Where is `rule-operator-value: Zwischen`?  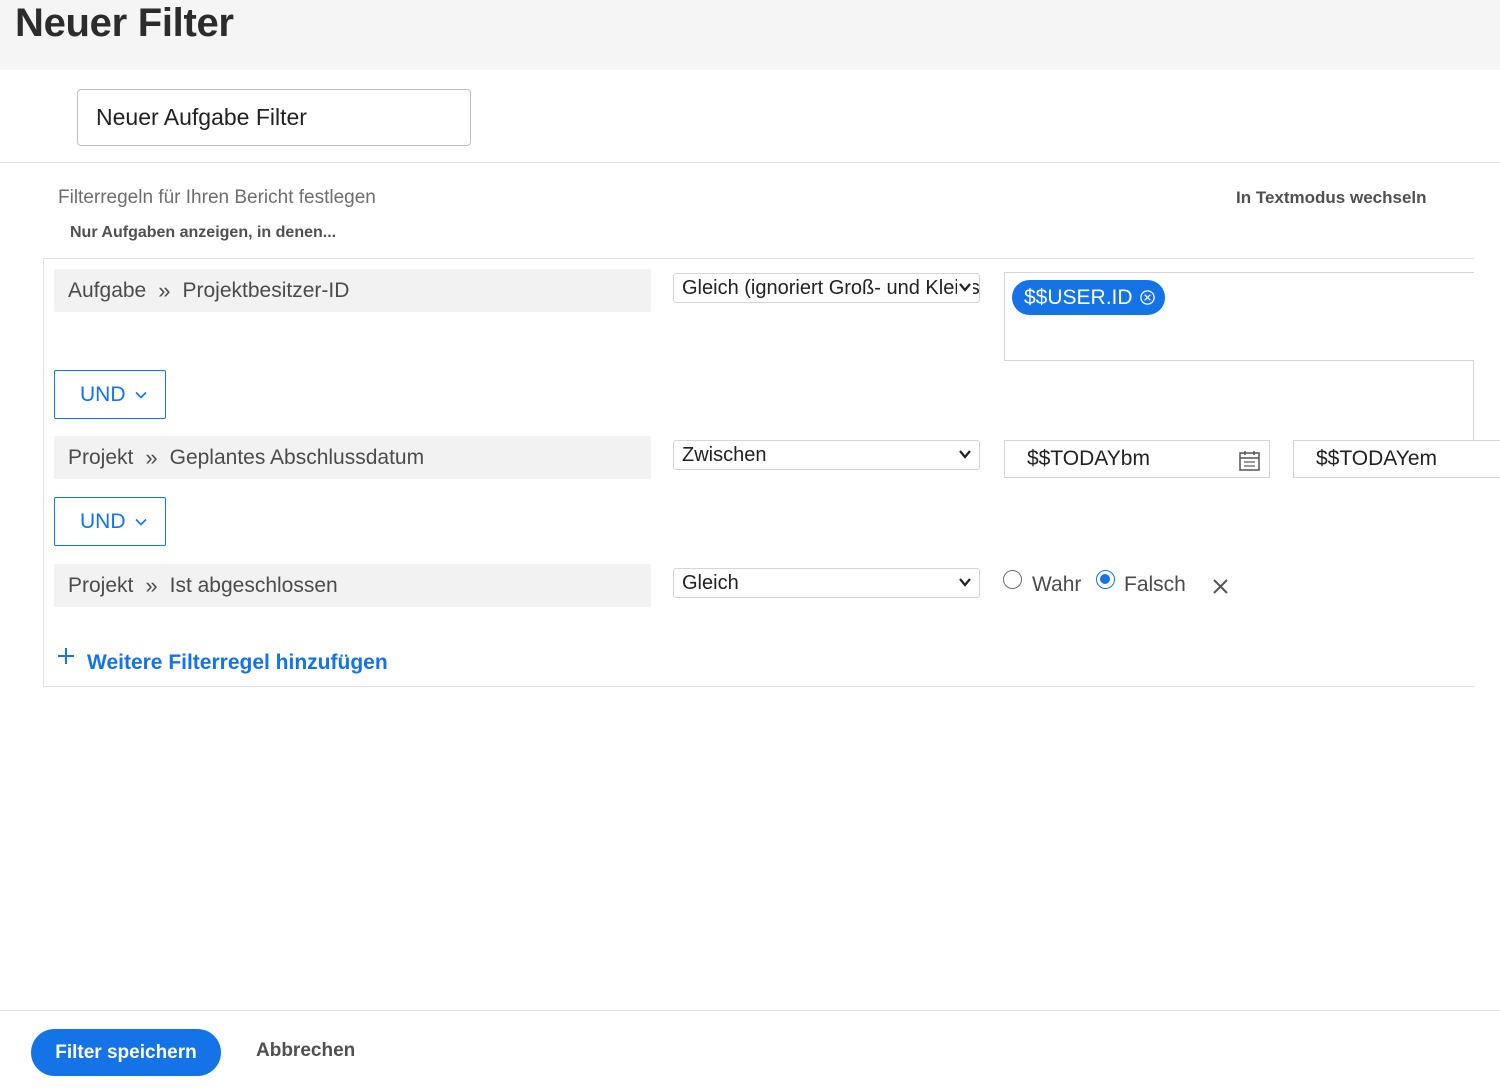
rule-operator-value: Zwischen is located at coordinates (724, 454).